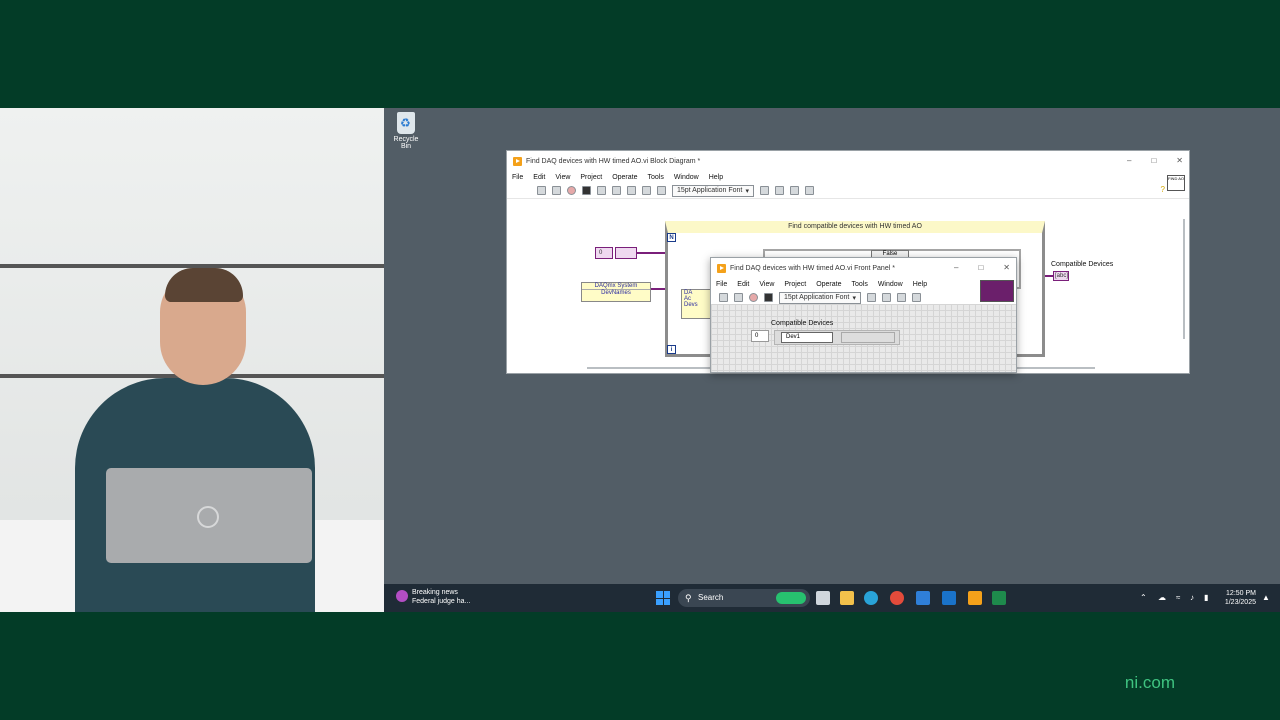 The image size is (1280, 720). What do you see at coordinates (1240, 602) in the screenshot?
I see `clock-date: 1/23/2025` at bounding box center [1240, 602].